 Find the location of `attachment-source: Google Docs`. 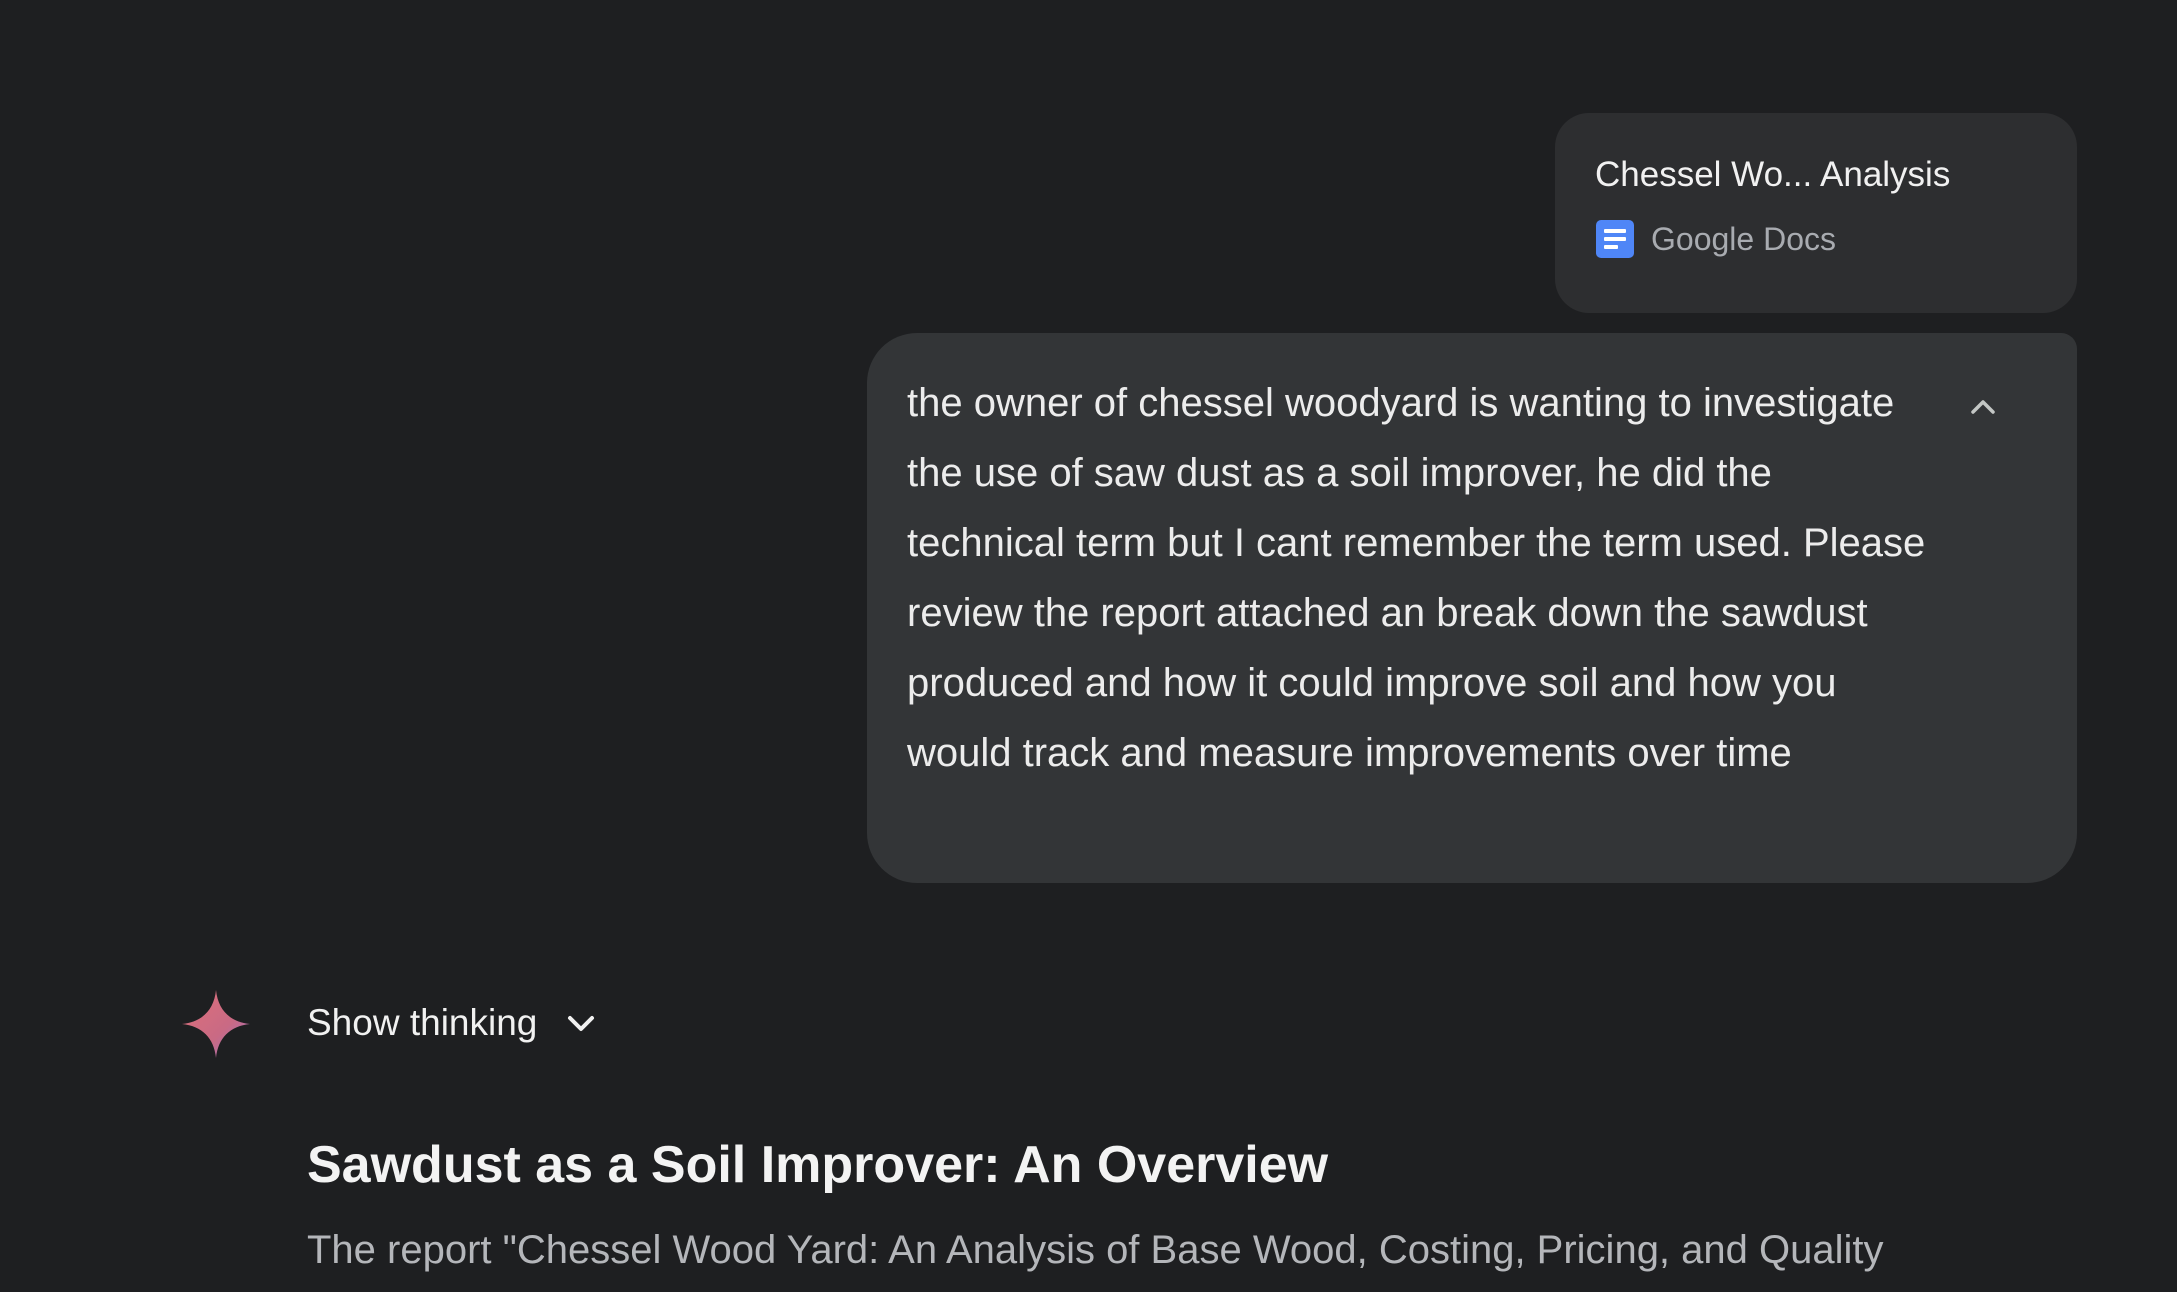

attachment-source: Google Docs is located at coordinates (1816, 239).